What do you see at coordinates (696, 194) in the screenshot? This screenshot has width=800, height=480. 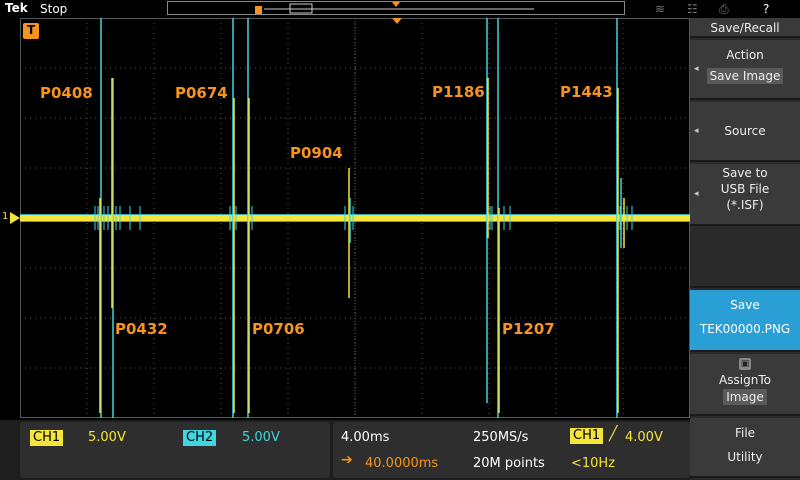 I see `save-to-arrow-icon: ◂` at bounding box center [696, 194].